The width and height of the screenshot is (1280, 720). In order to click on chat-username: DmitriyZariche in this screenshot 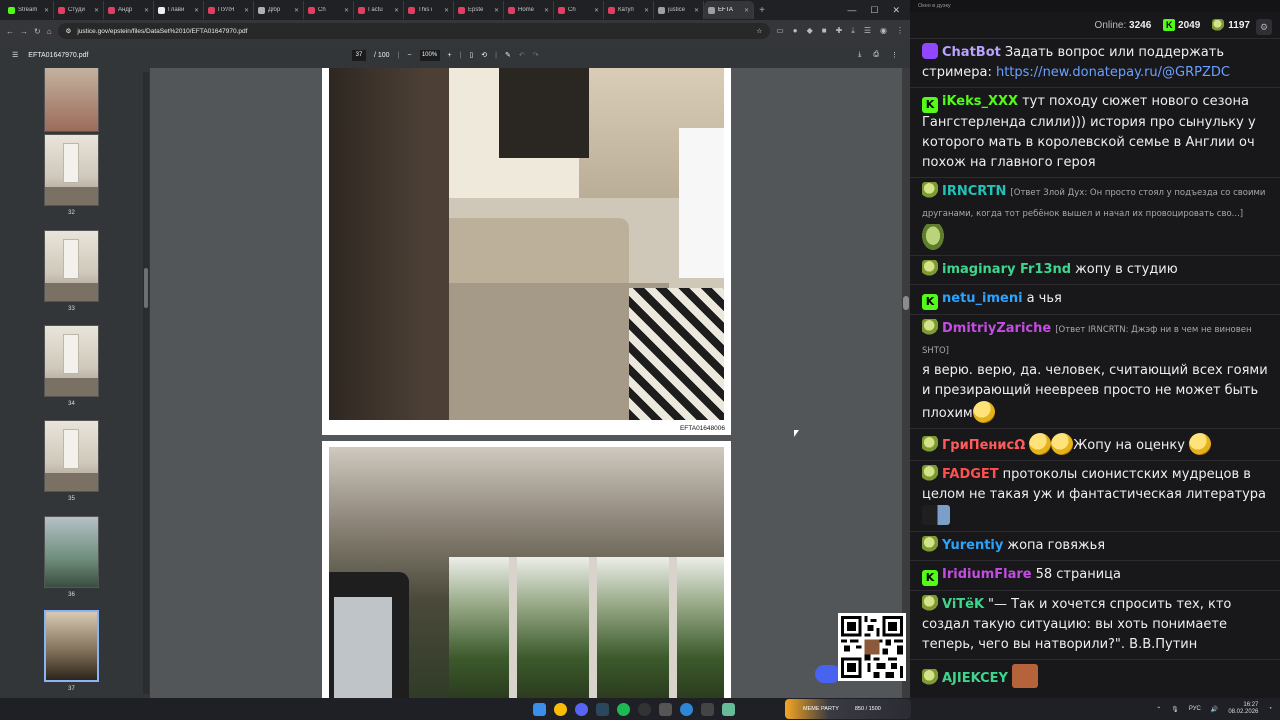, I will do `click(996, 328)`.